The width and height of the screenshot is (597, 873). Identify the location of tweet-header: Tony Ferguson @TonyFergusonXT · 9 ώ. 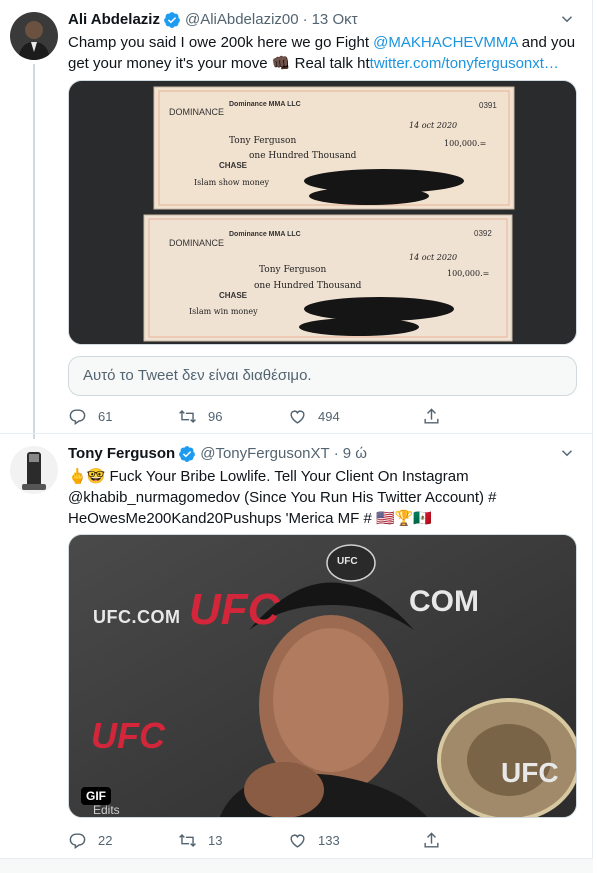
(323, 454).